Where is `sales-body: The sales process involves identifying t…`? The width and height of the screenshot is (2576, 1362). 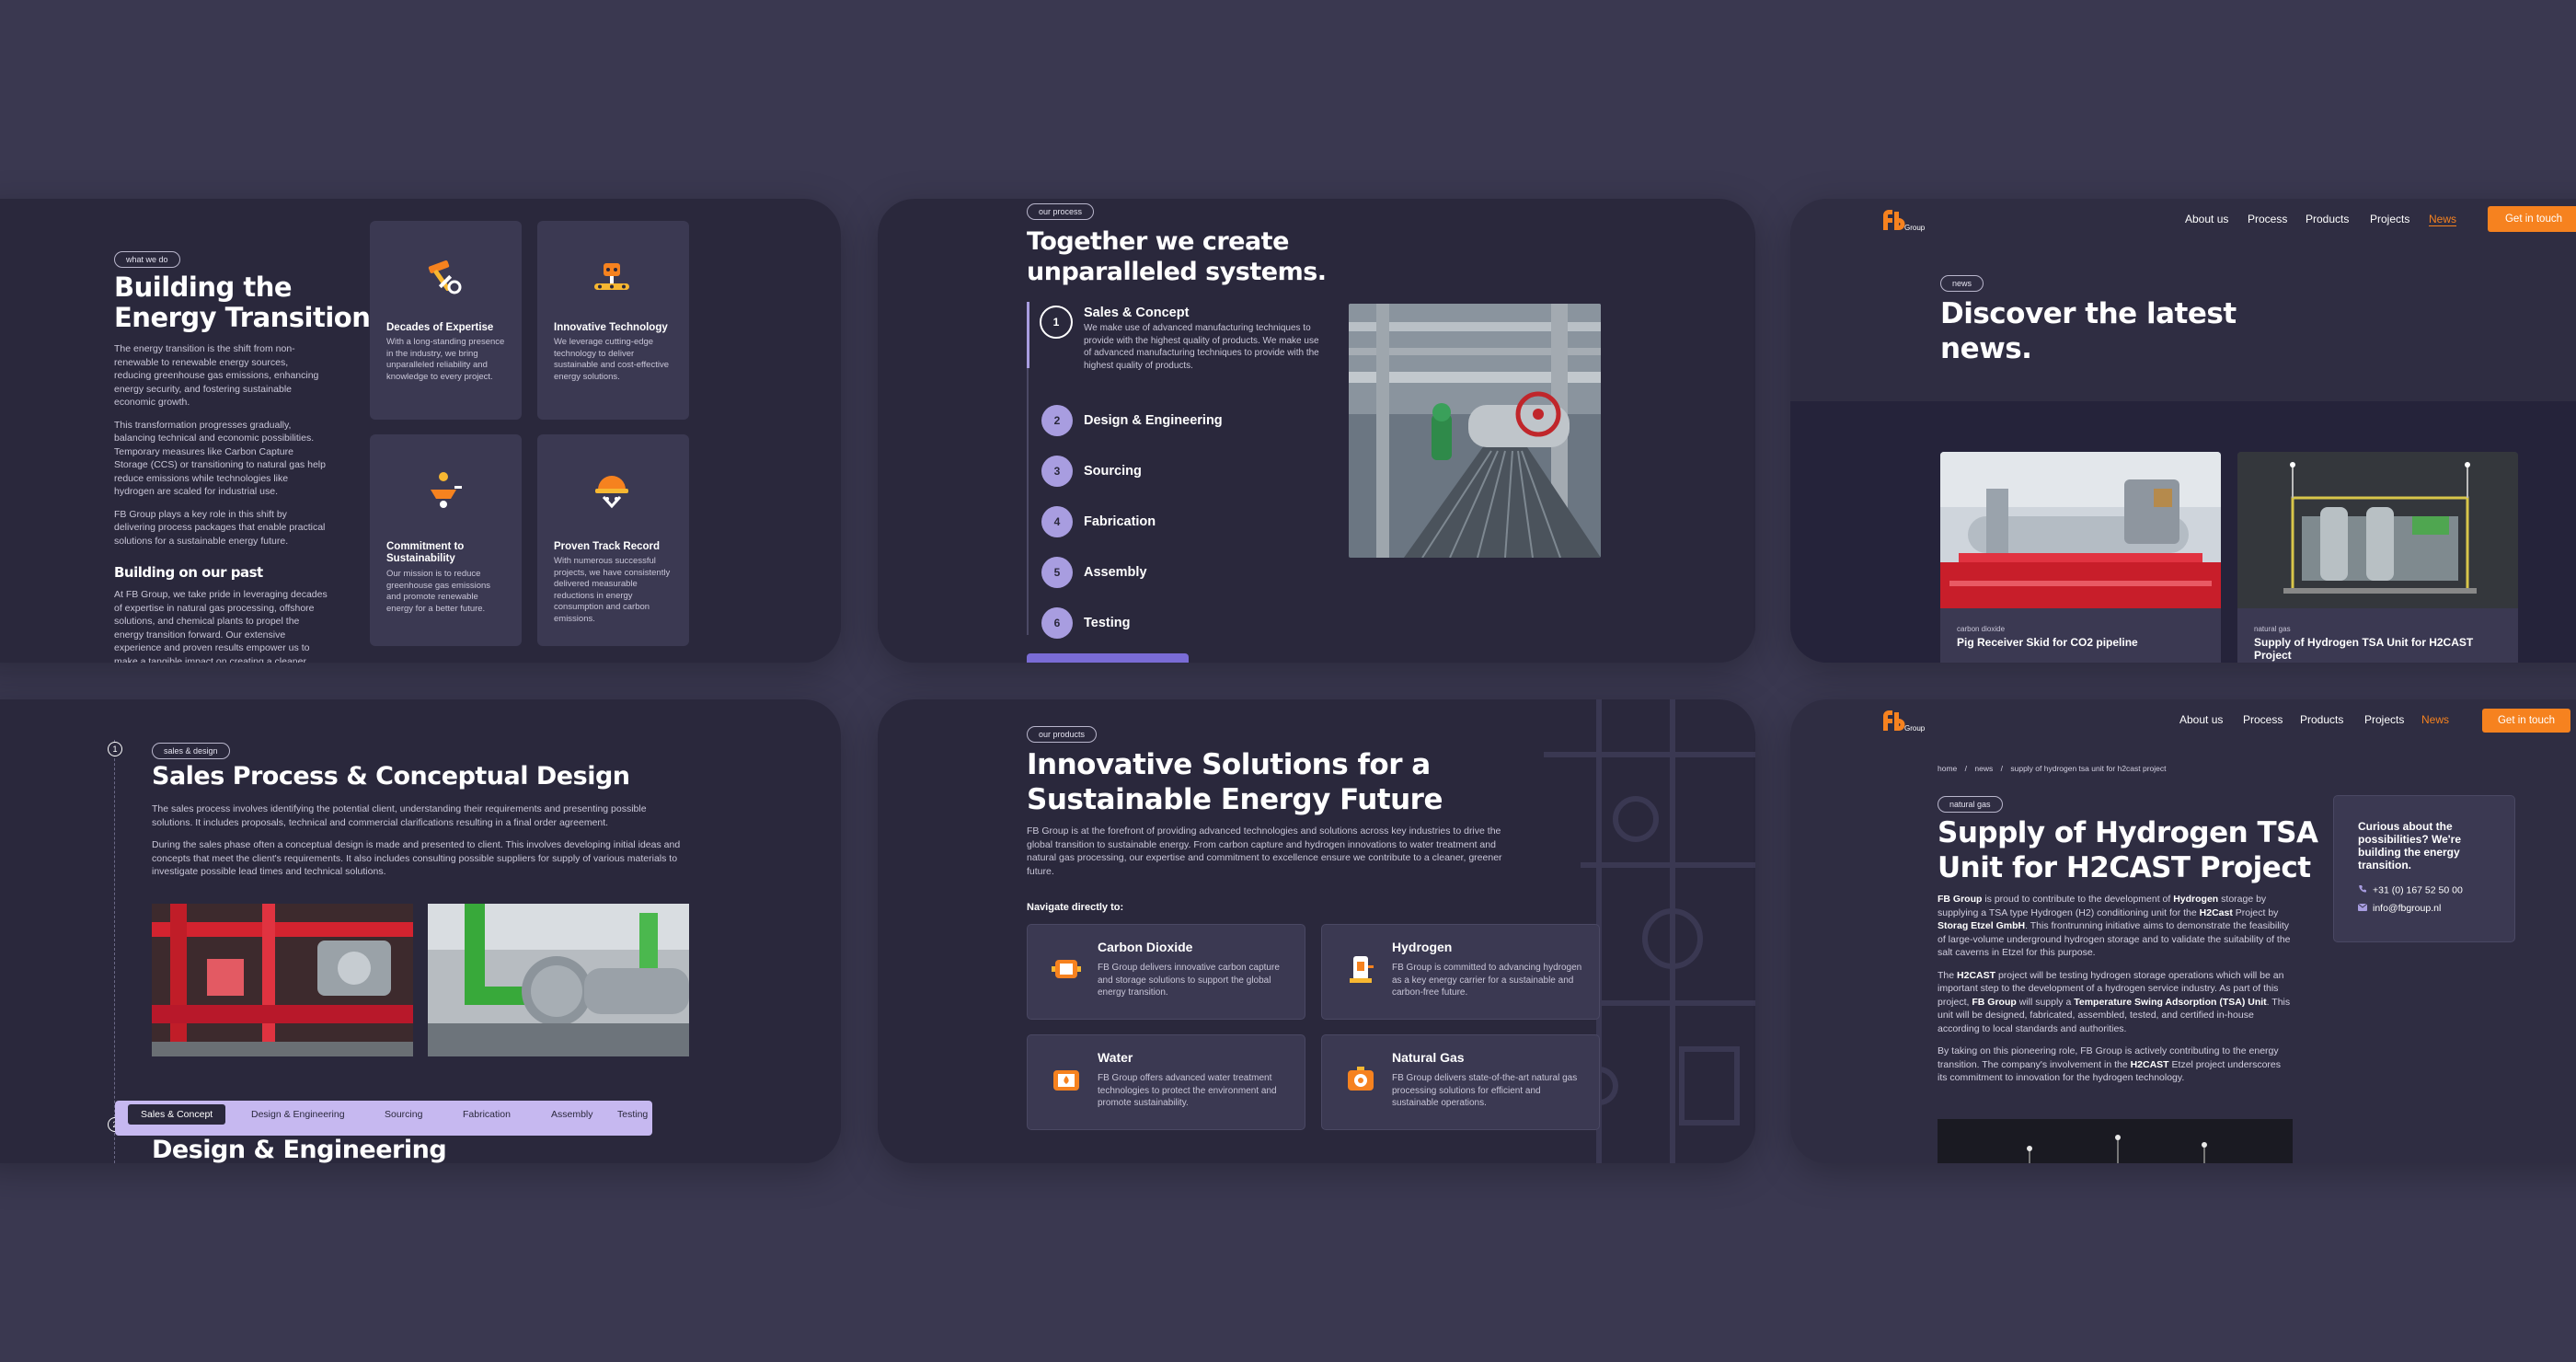
sales-body: The sales process involves identifying t… is located at coordinates (418, 840).